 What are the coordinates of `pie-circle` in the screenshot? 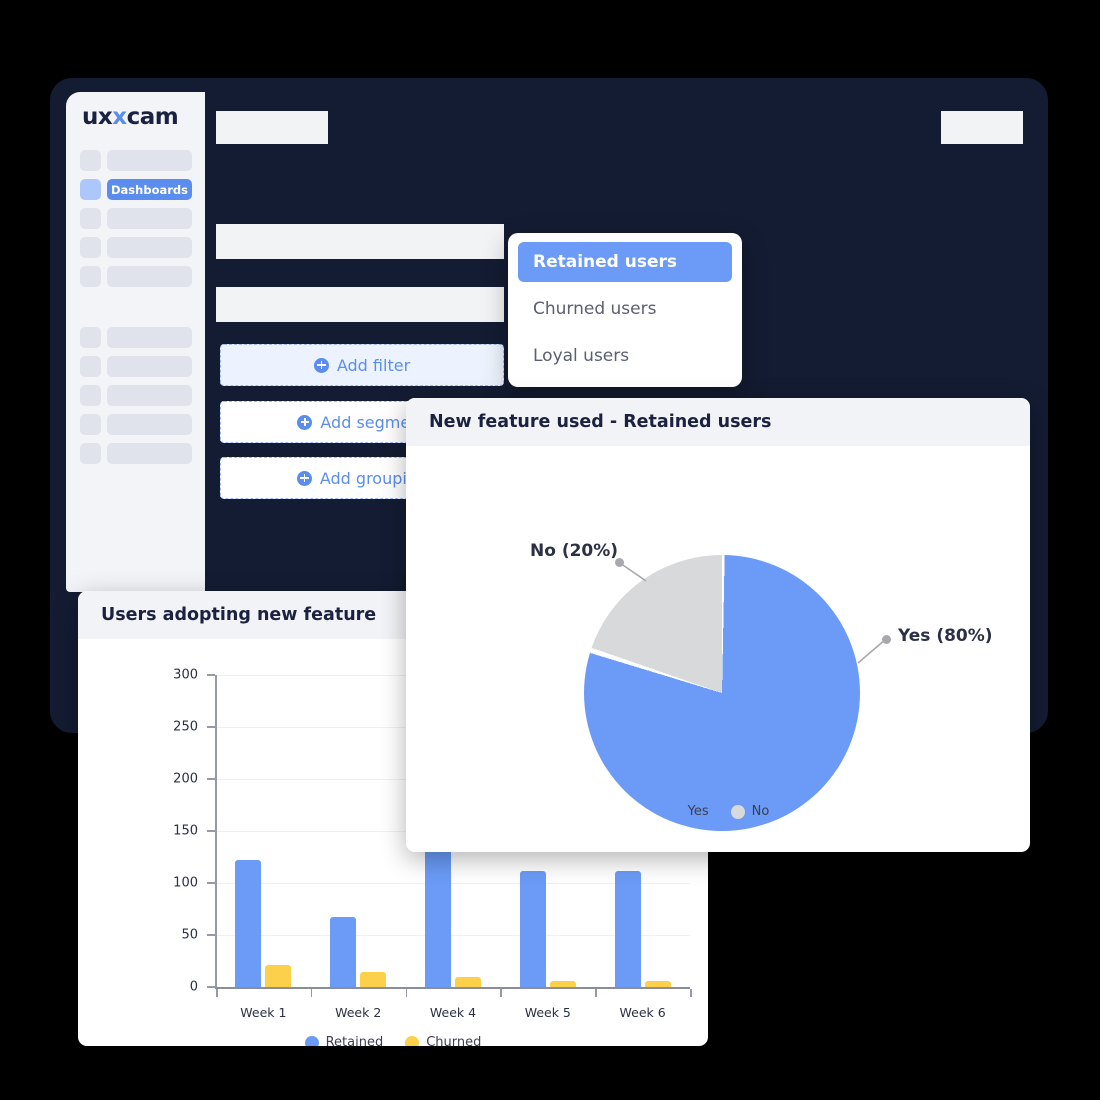 It's located at (722, 693).